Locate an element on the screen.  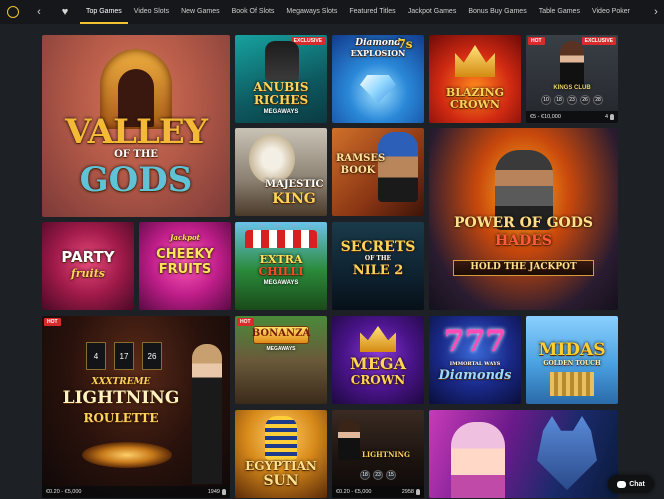
tab-table-games: Table Games is located at coordinates (559, 12).